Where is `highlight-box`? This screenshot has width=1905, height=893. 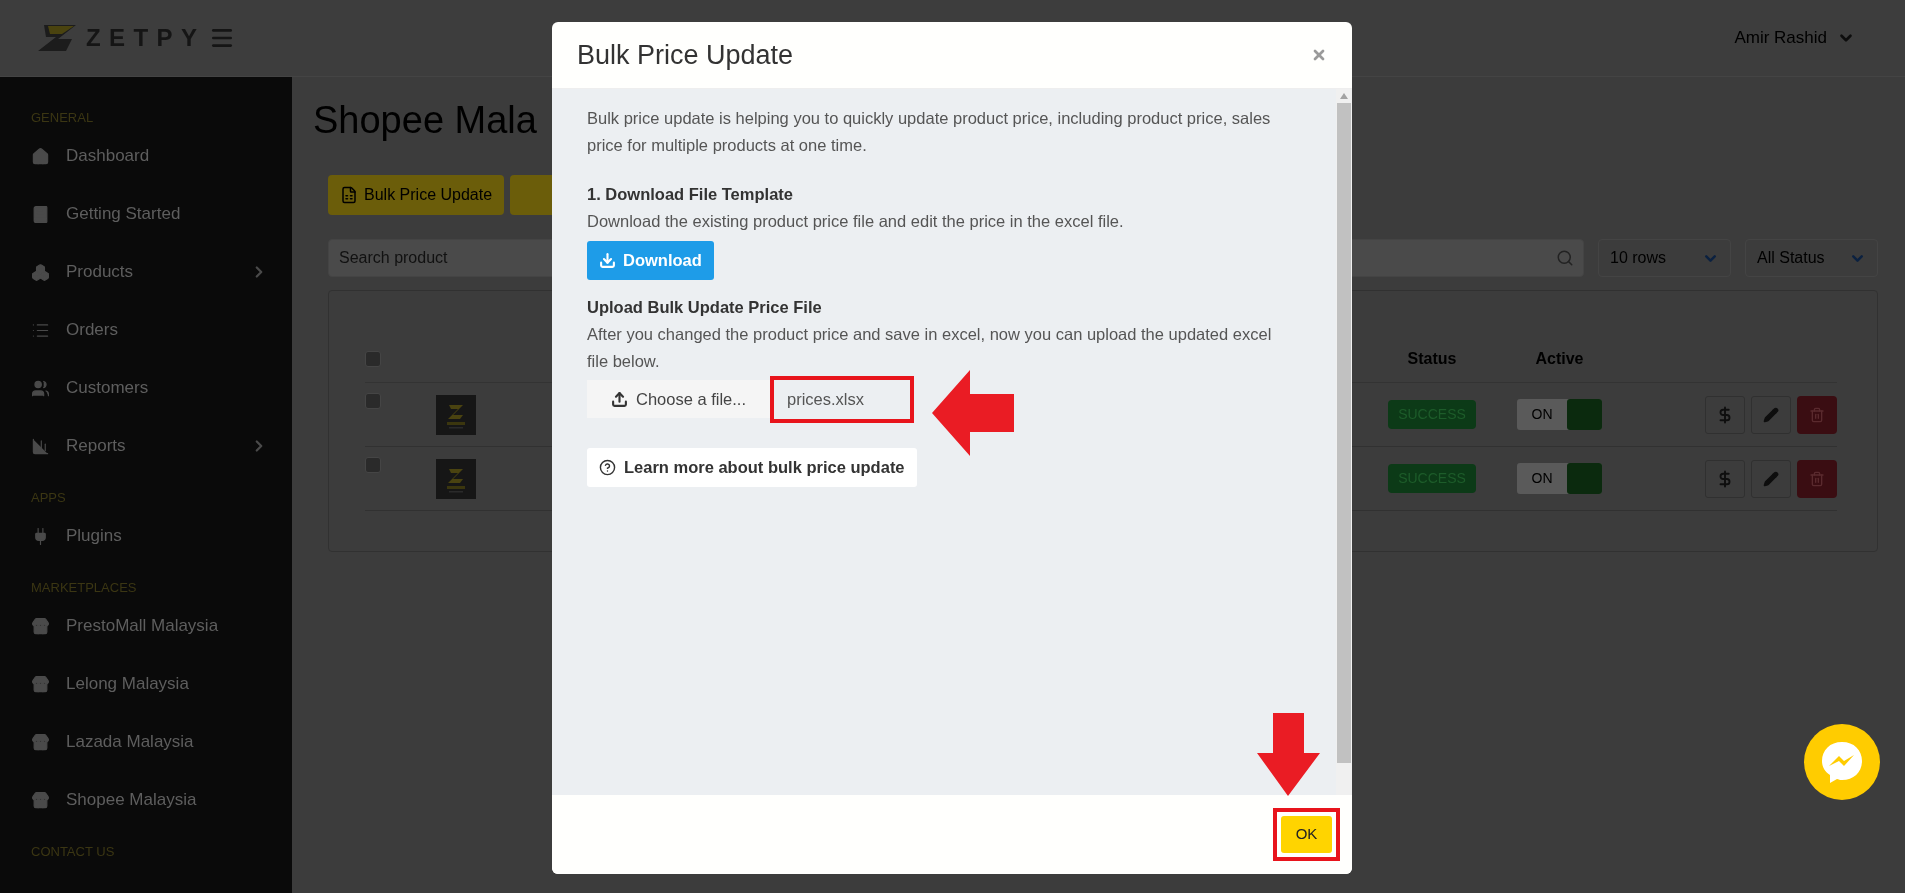 highlight-box is located at coordinates (1306, 834).